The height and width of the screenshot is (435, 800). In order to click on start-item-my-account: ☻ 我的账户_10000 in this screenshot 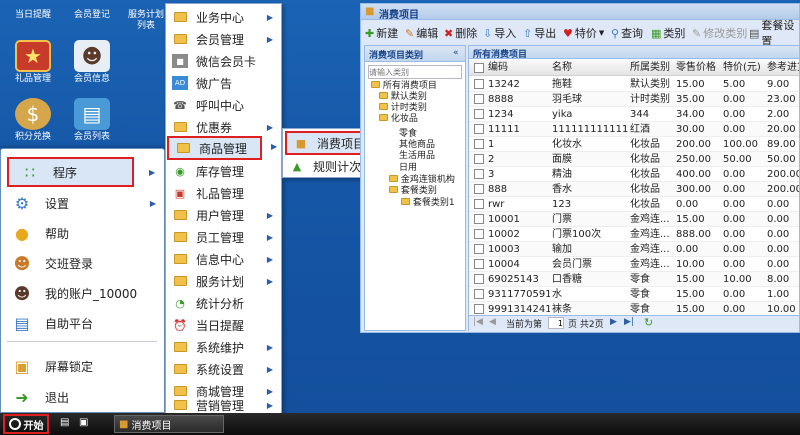, I will do `click(82, 293)`.